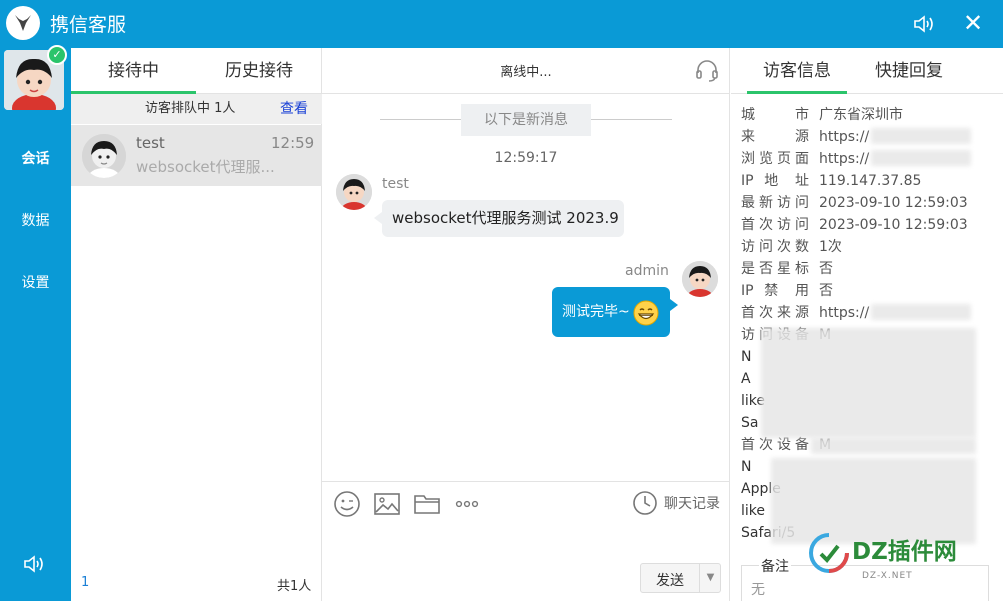  What do you see at coordinates (133, 71) in the screenshot?
I see `tab-serving: 接待中` at bounding box center [133, 71].